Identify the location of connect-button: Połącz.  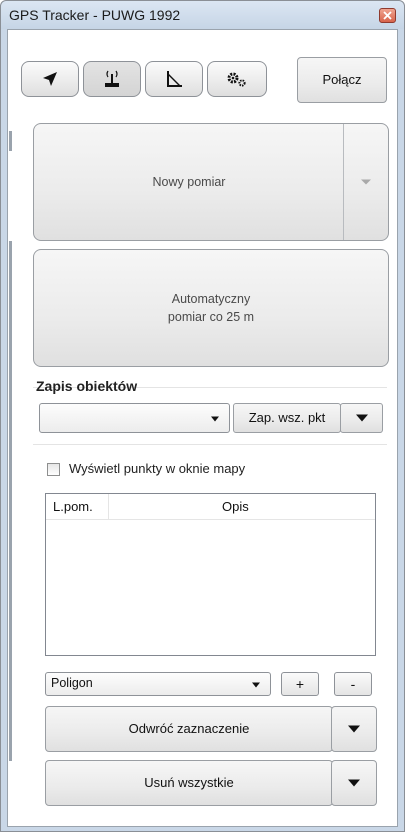
(342, 80).